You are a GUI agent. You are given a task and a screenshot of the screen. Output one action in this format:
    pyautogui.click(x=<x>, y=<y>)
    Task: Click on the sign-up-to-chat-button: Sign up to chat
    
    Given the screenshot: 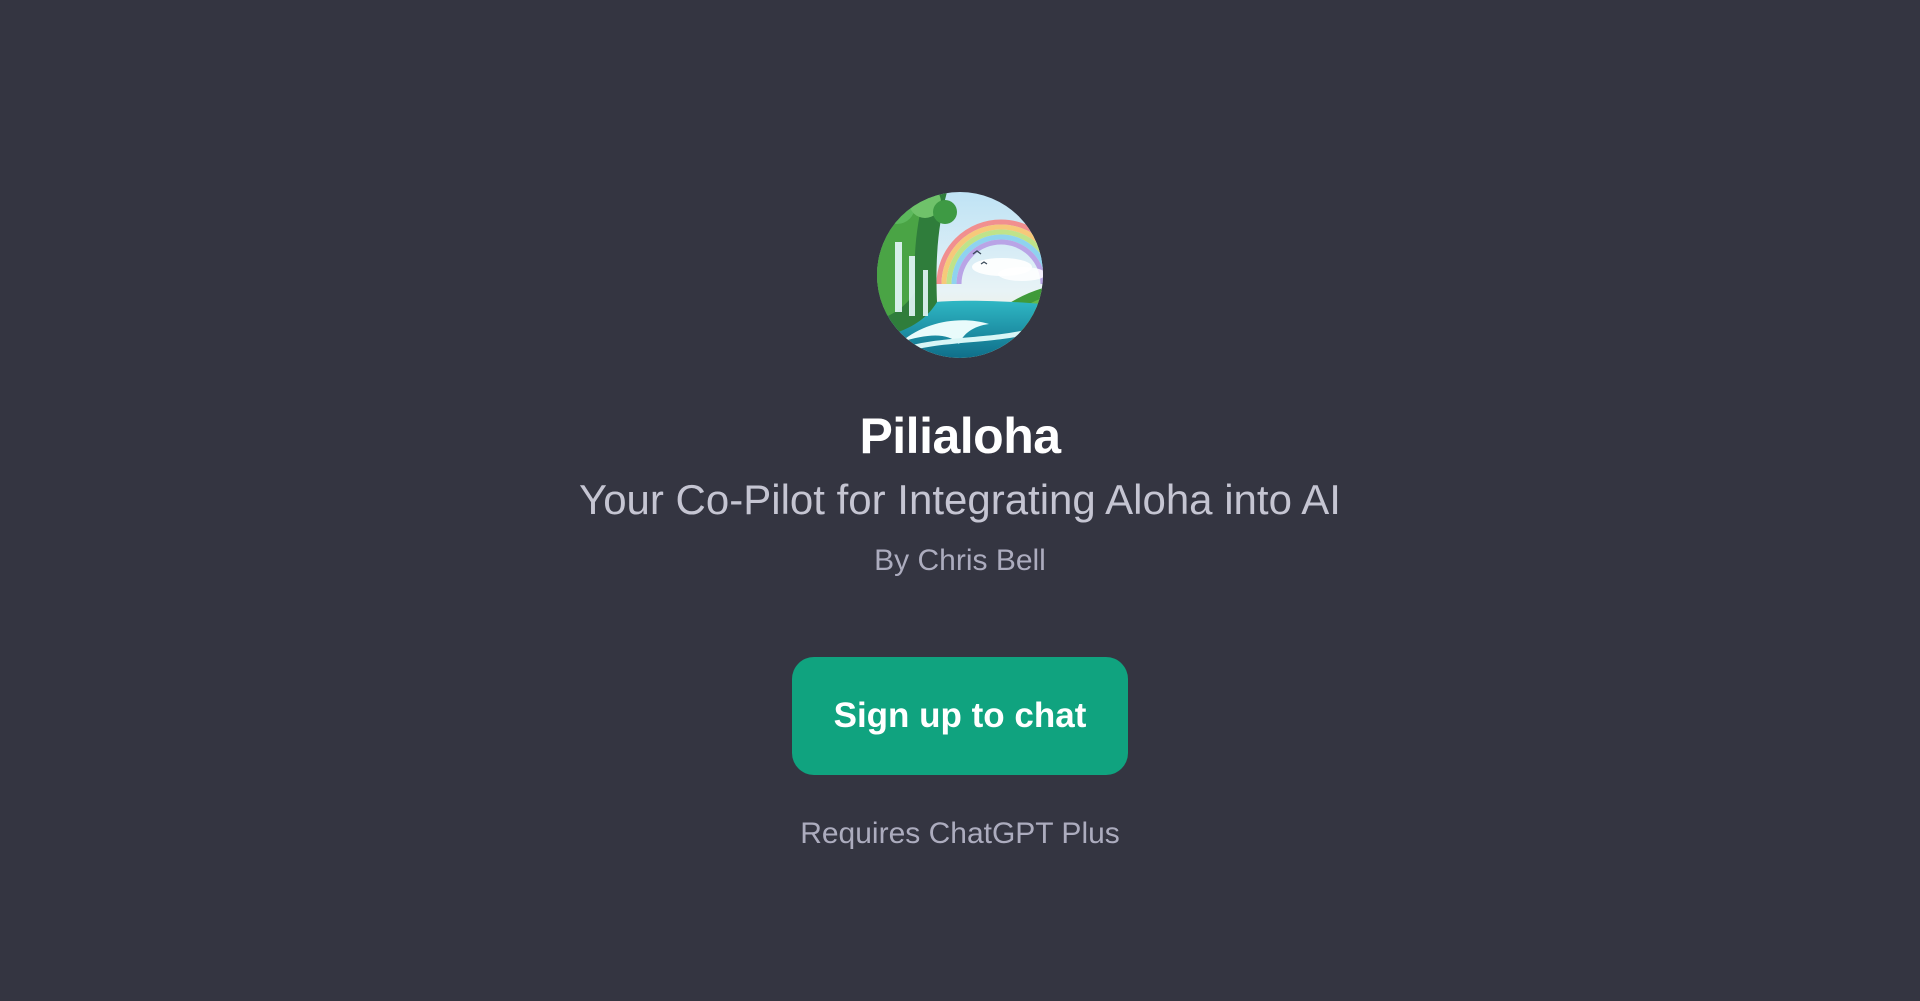 What is the action you would take?
    pyautogui.click(x=960, y=716)
    